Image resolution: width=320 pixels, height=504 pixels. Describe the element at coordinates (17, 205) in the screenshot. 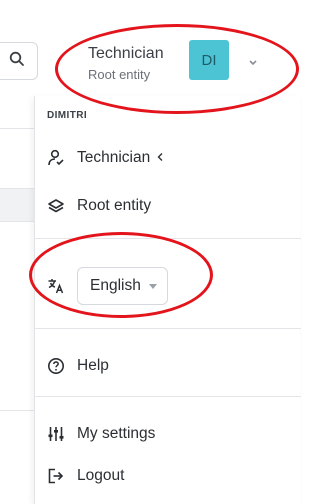

I see `background-table-header` at that location.